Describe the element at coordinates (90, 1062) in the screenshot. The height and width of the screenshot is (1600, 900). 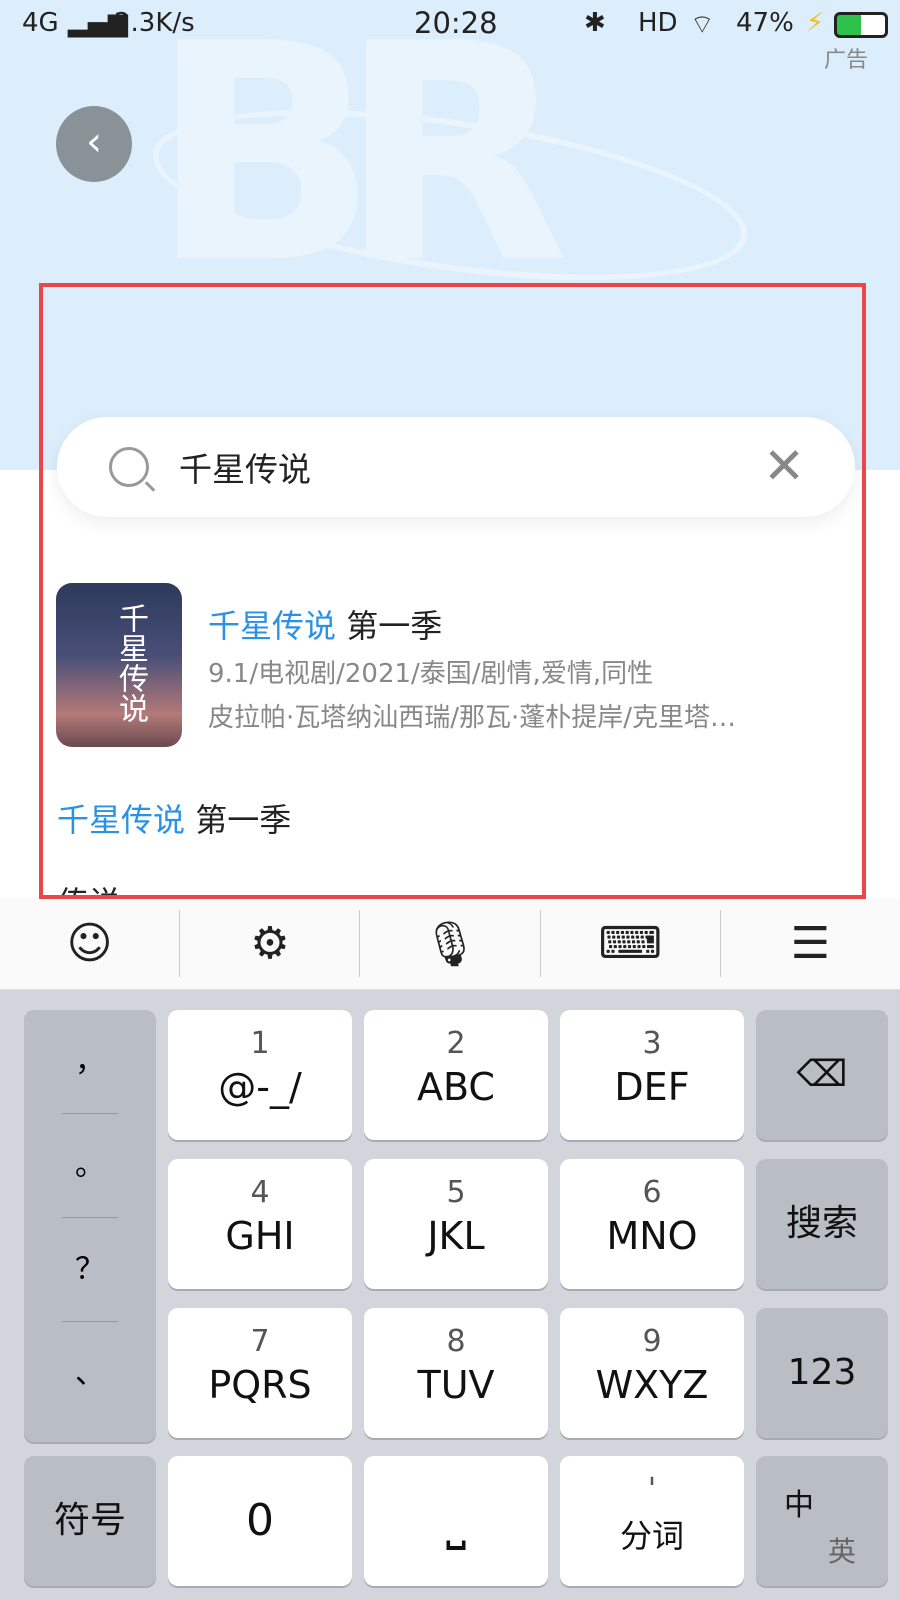
I see `key-comma: ，` at that location.